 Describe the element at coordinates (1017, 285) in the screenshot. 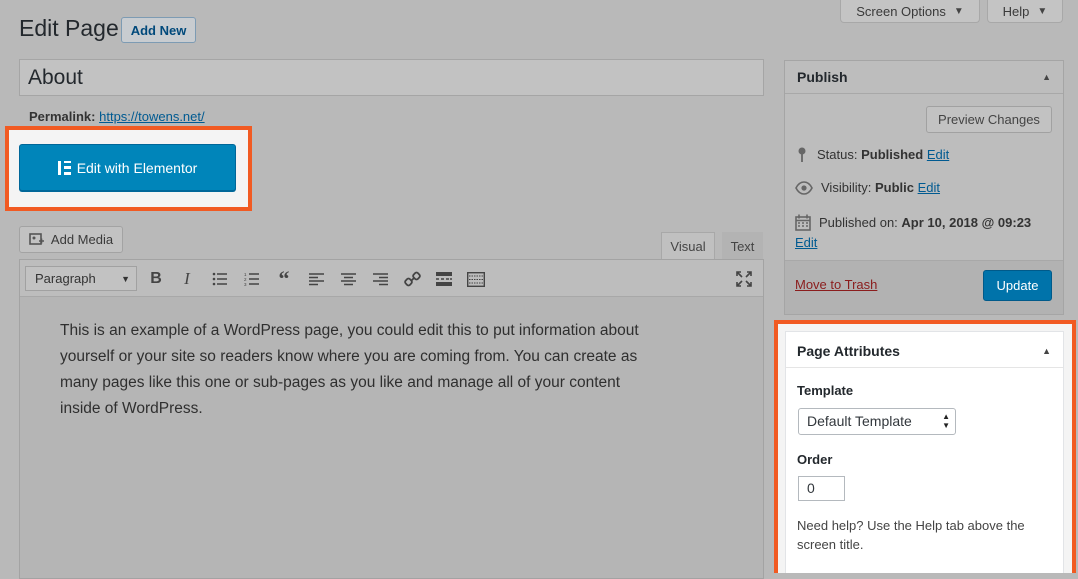

I see `update-button: Update` at that location.